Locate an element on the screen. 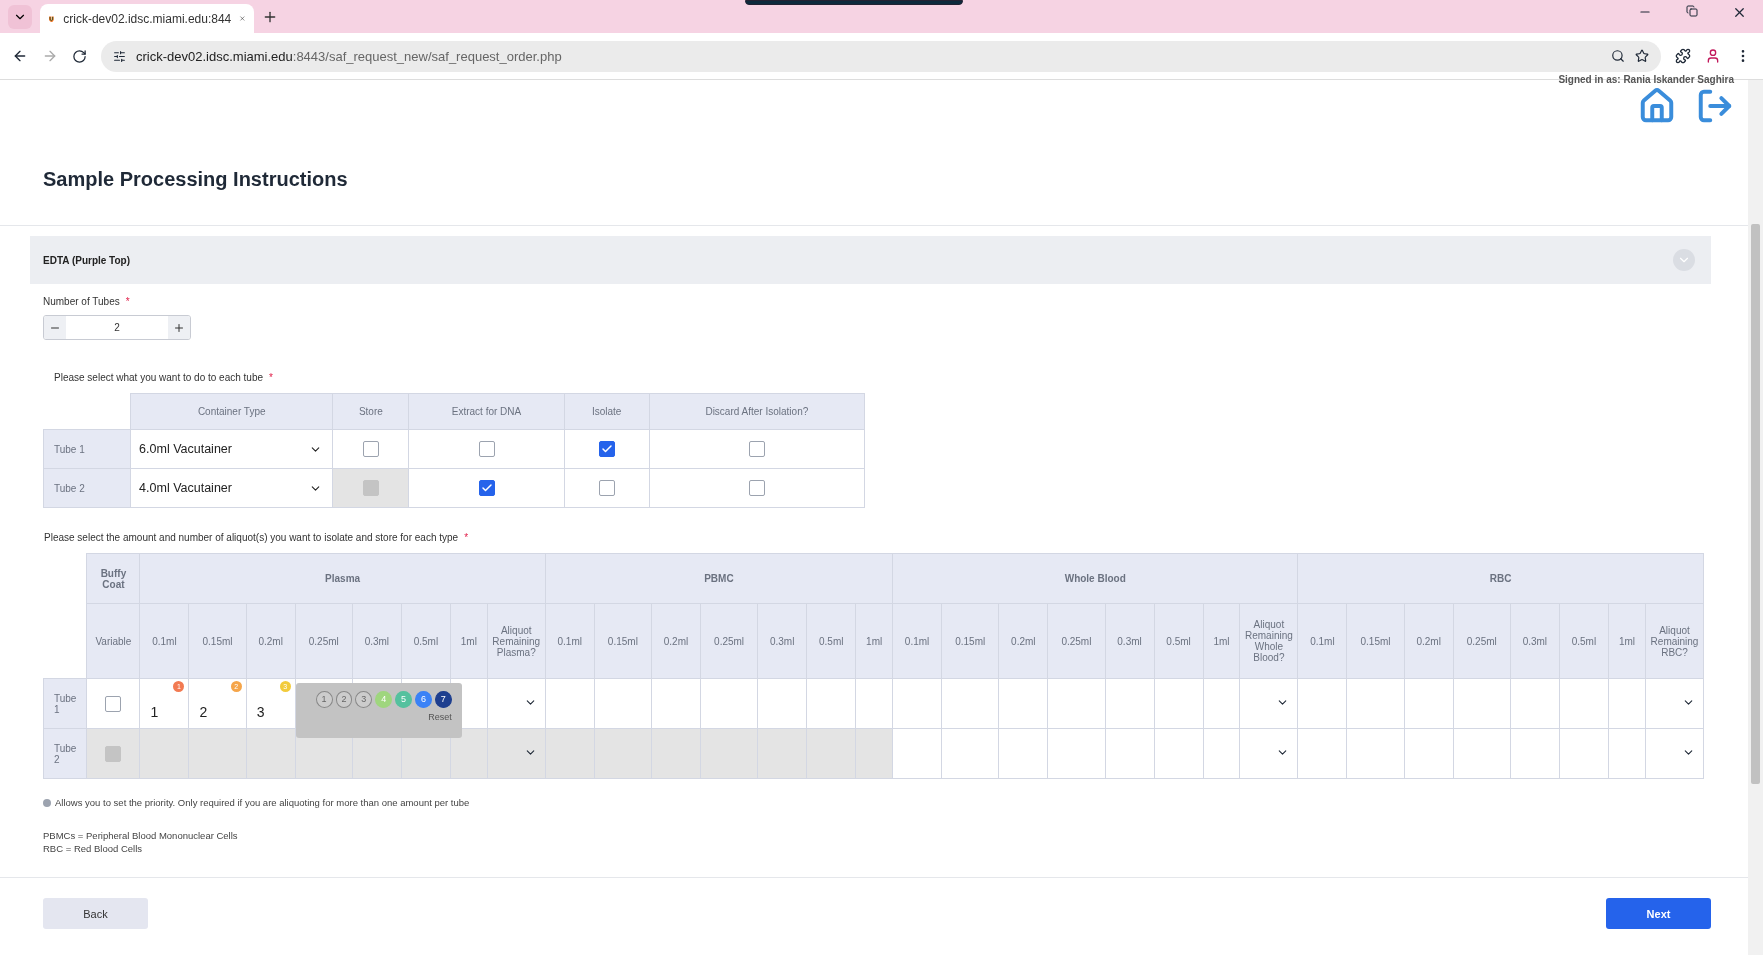  tab-list-button is located at coordinates (20, 17).